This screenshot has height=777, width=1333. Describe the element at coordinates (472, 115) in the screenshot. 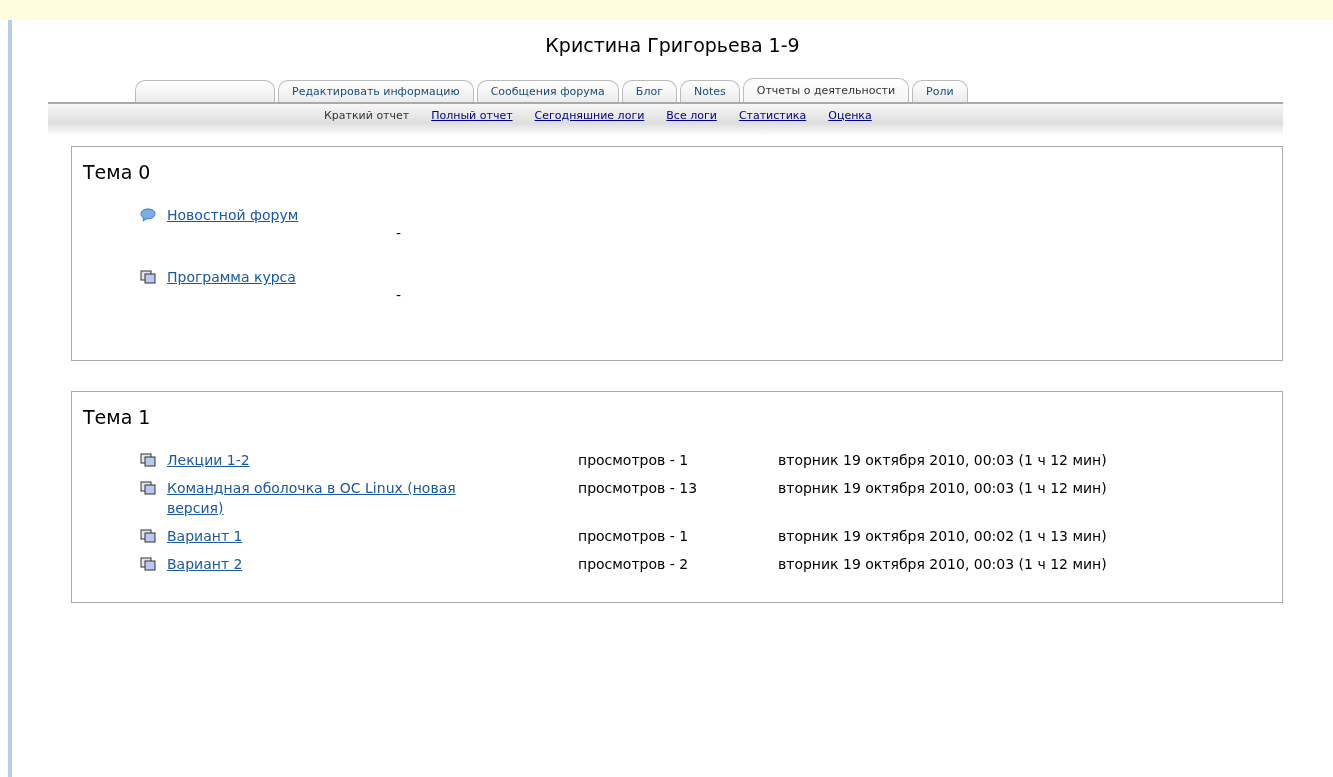

I see `subnav-link: Полный отчет` at that location.